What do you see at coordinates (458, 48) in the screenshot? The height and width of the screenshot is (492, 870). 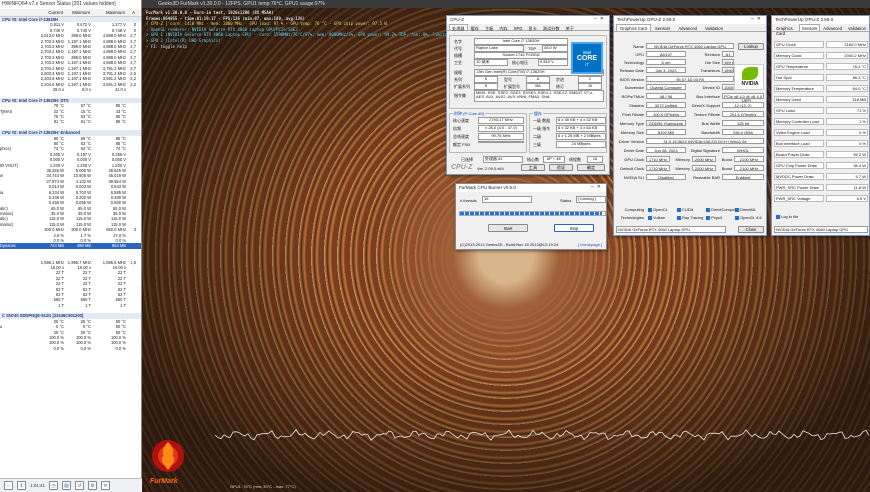 I see `code-label: 代号` at bounding box center [458, 48].